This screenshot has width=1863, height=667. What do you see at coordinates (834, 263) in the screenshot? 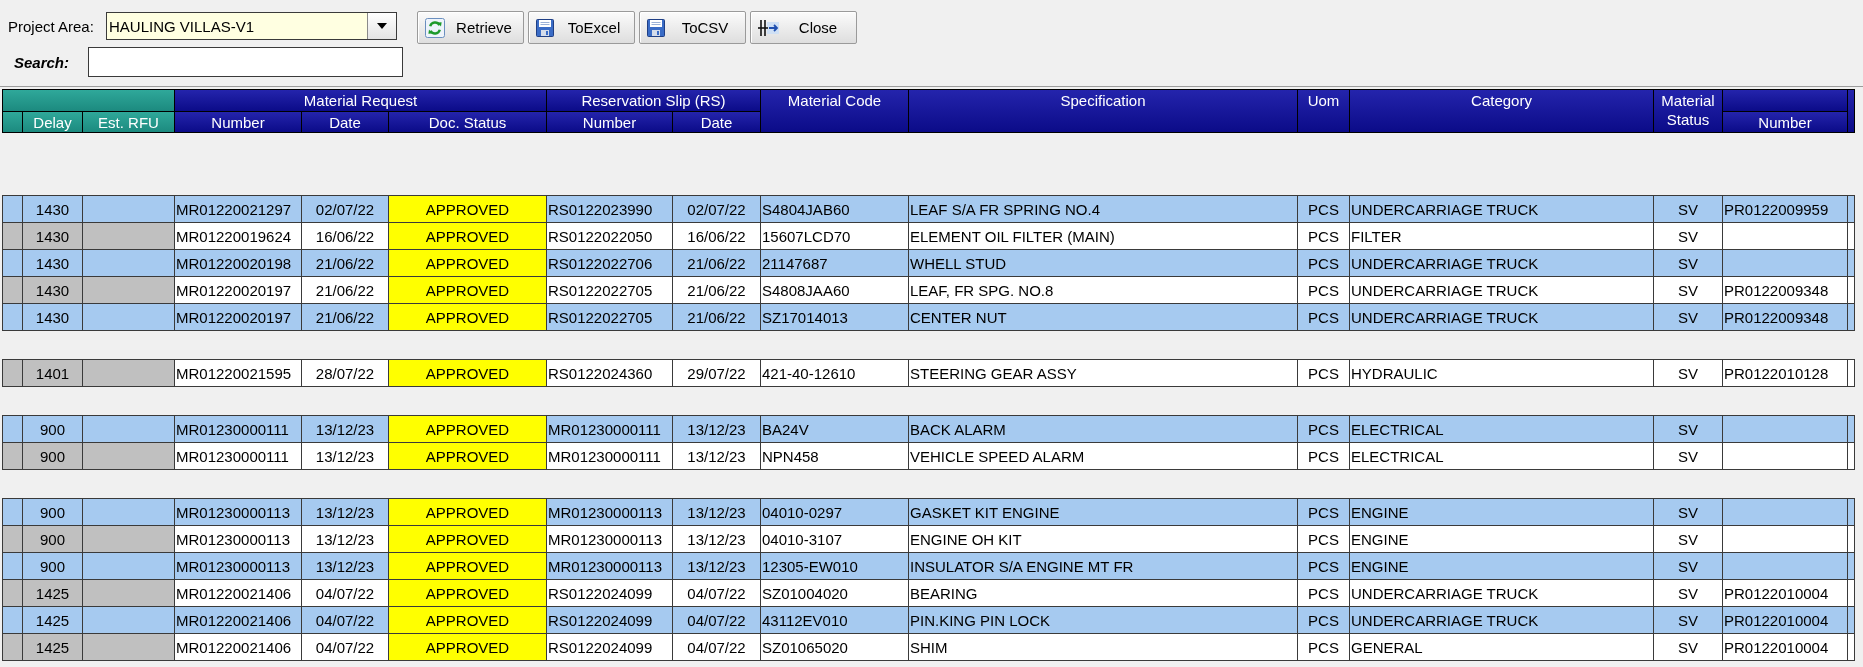
I see `table-cell: 21147687` at bounding box center [834, 263].